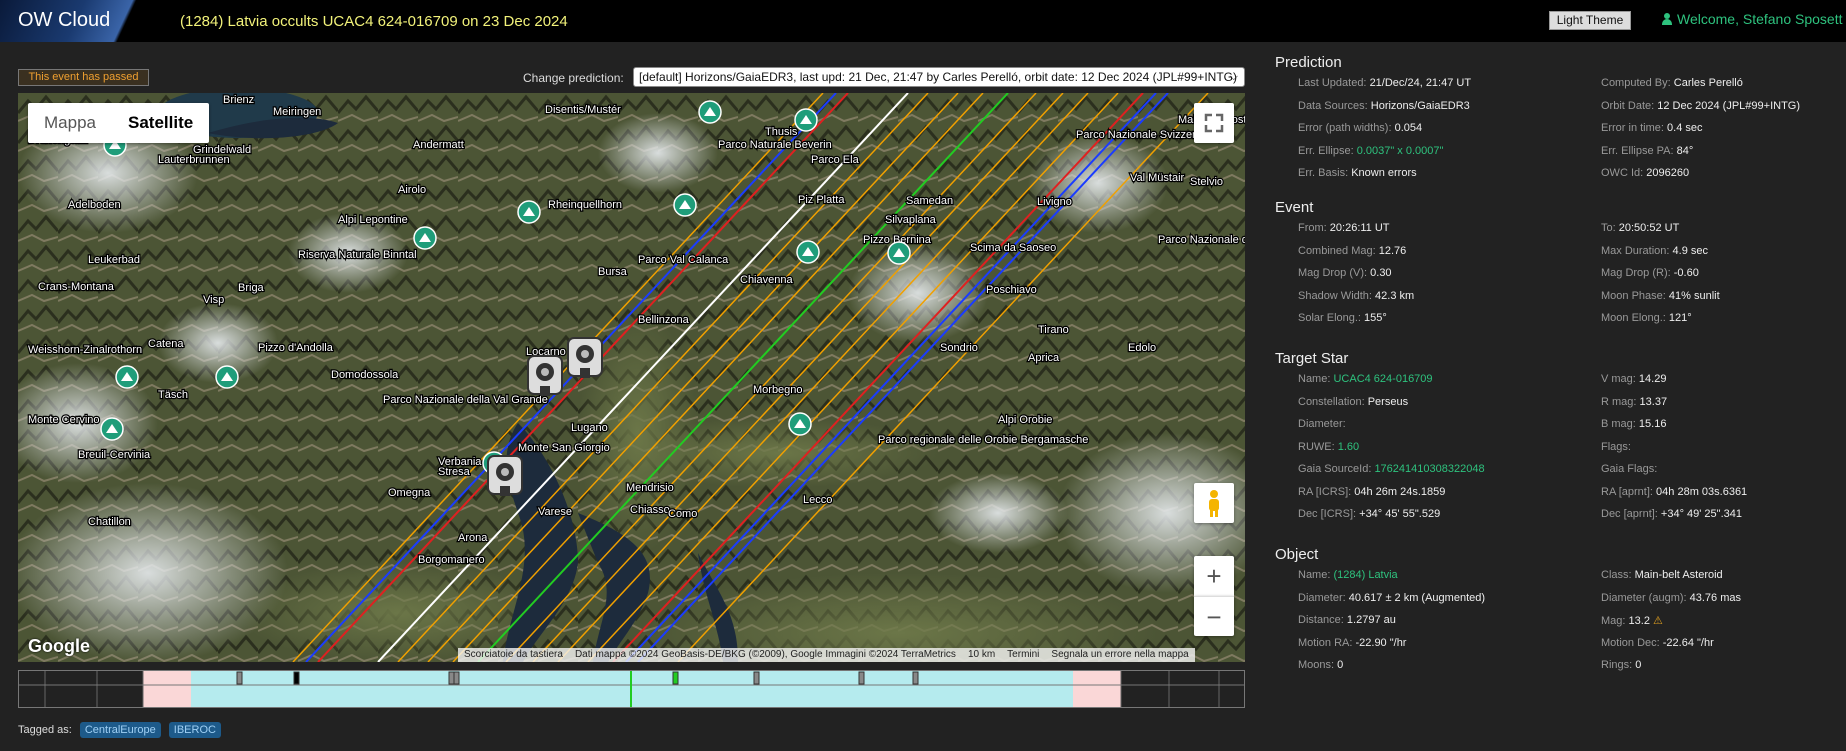 This screenshot has width=1846, height=751. Describe the element at coordinates (1420, 105) in the screenshot. I see `detail-value: Horizons/GaiaEDR3` at that location.